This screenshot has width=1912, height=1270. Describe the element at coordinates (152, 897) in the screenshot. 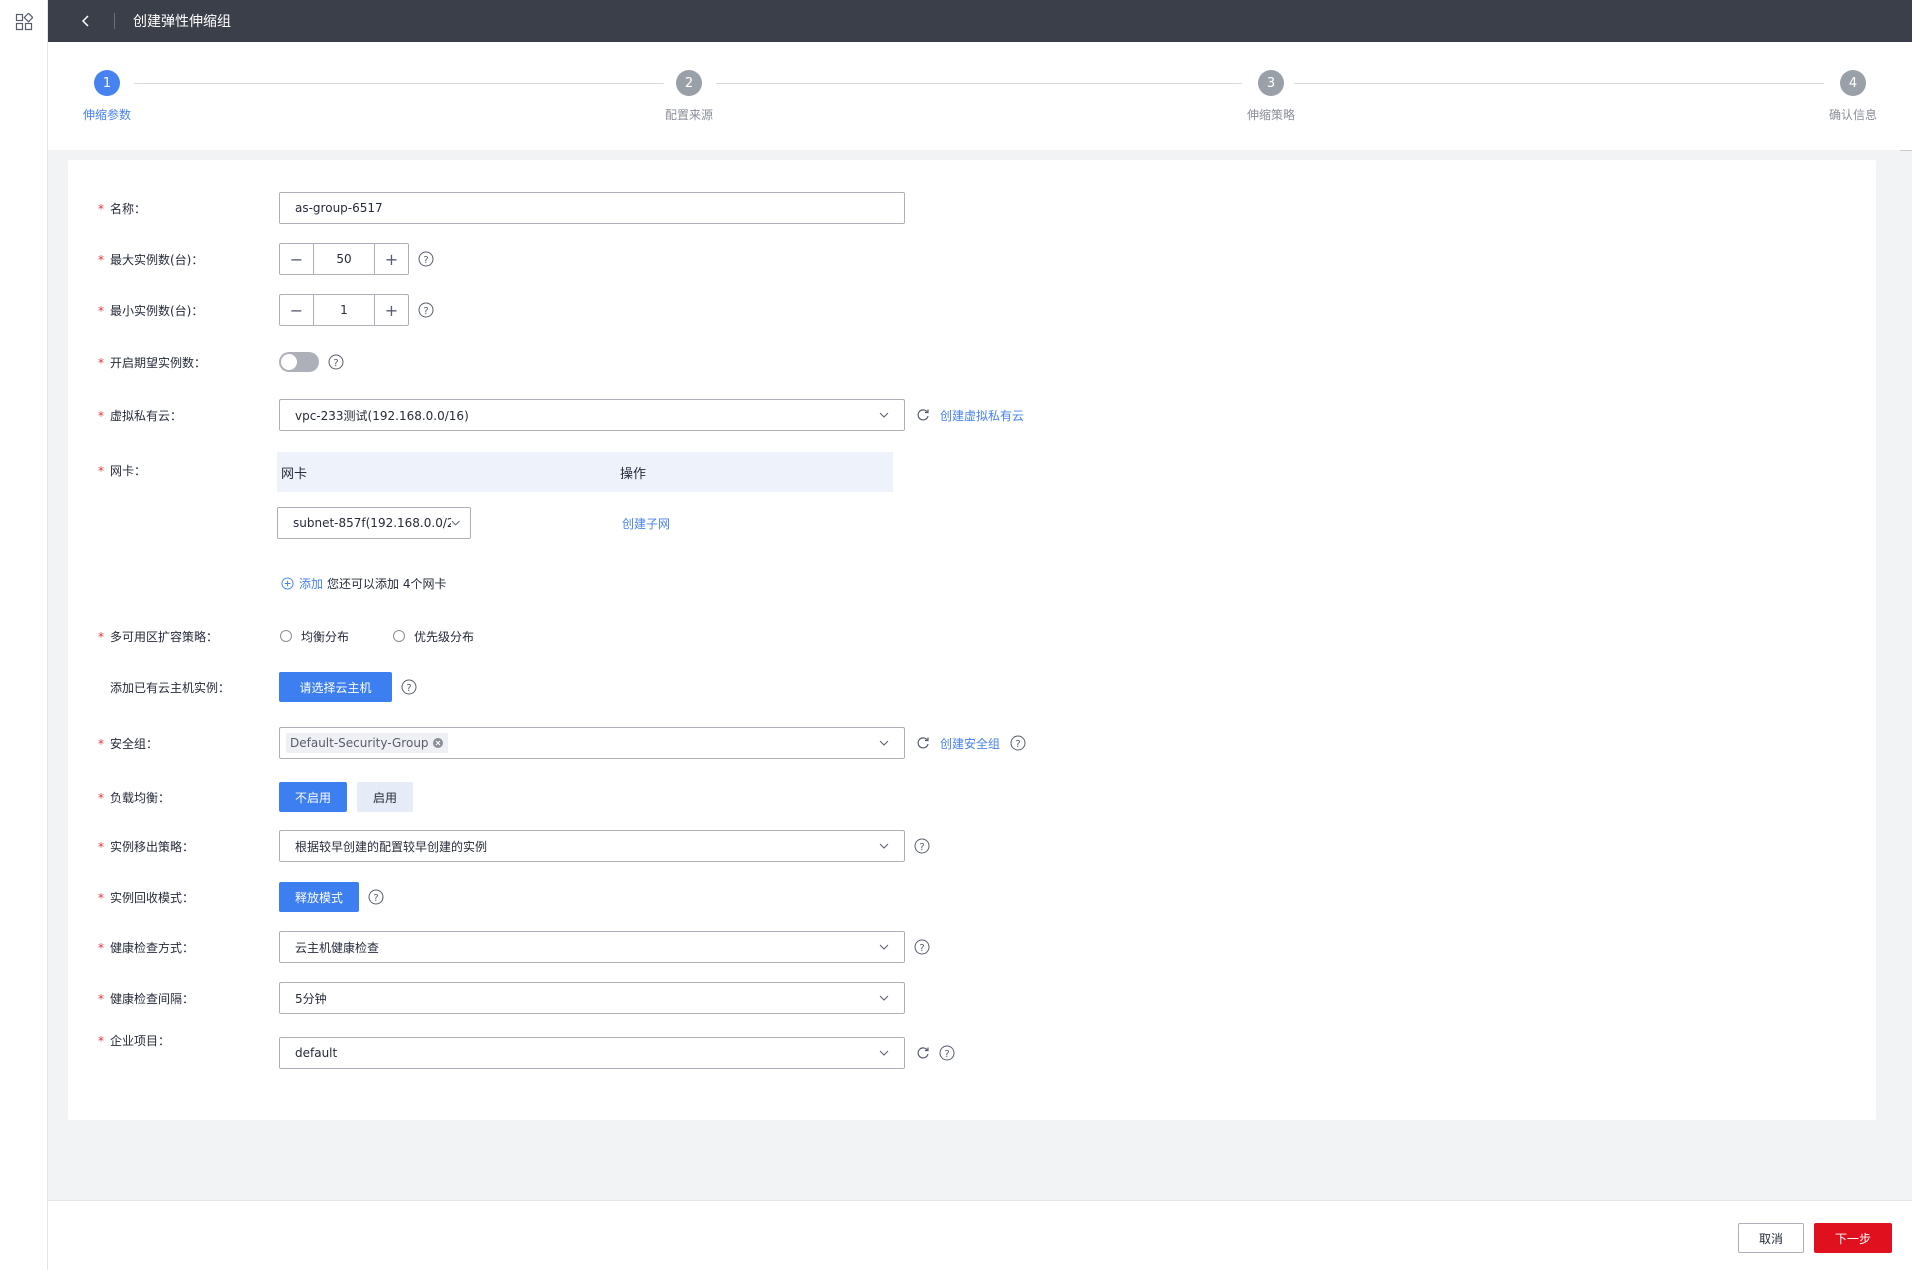

I see `recycle-mode-label: 实例回收模式：` at that location.